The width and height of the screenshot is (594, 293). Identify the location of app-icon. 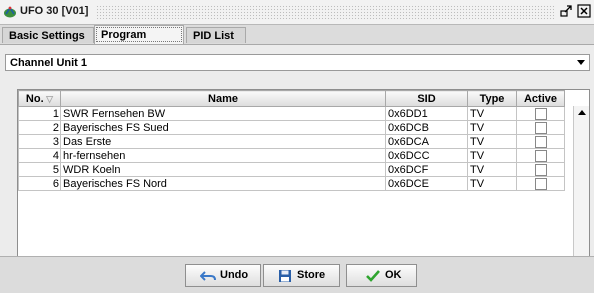
(10, 12).